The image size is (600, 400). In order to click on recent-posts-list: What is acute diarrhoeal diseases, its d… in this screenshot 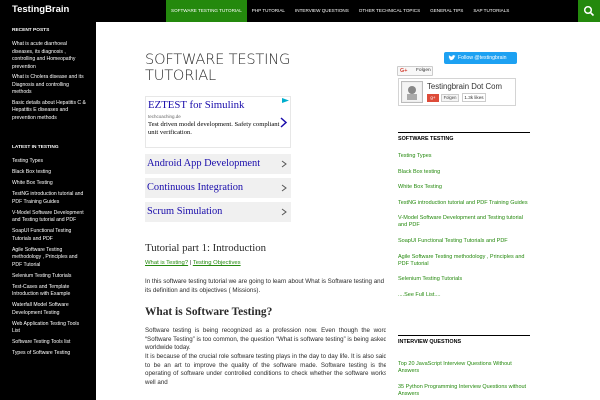, I will do `click(50, 81)`.